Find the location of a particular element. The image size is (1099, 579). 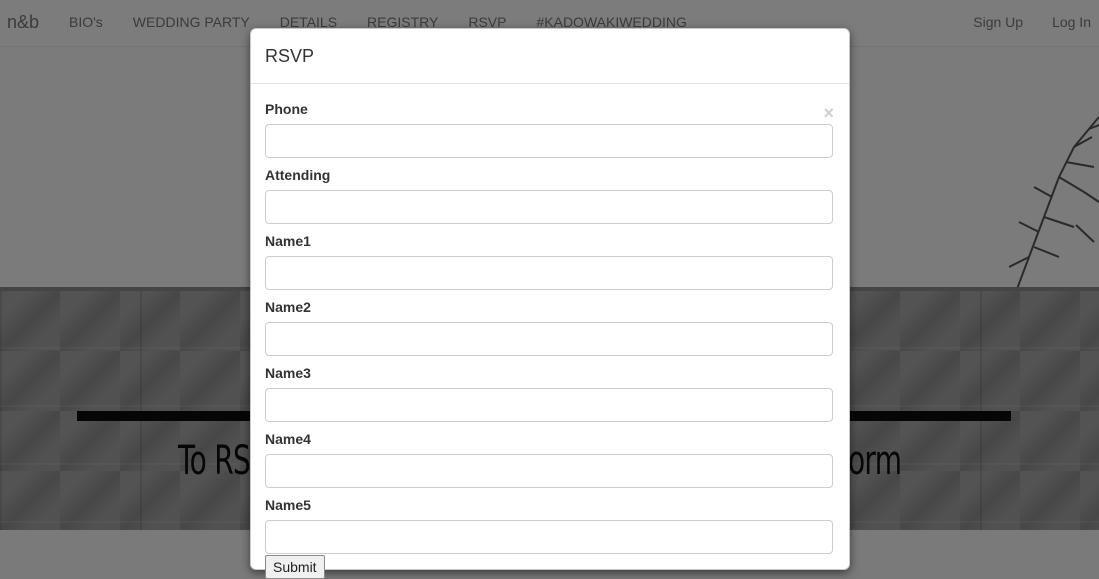

modal-title: RSVP is located at coordinates (290, 56).